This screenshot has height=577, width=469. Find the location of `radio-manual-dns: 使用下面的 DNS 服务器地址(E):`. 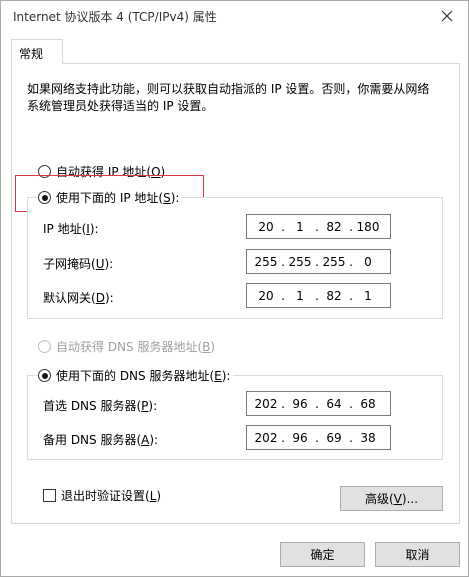

radio-manual-dns: 使用下面的 DNS 服务器地址(E): is located at coordinates (136, 375).